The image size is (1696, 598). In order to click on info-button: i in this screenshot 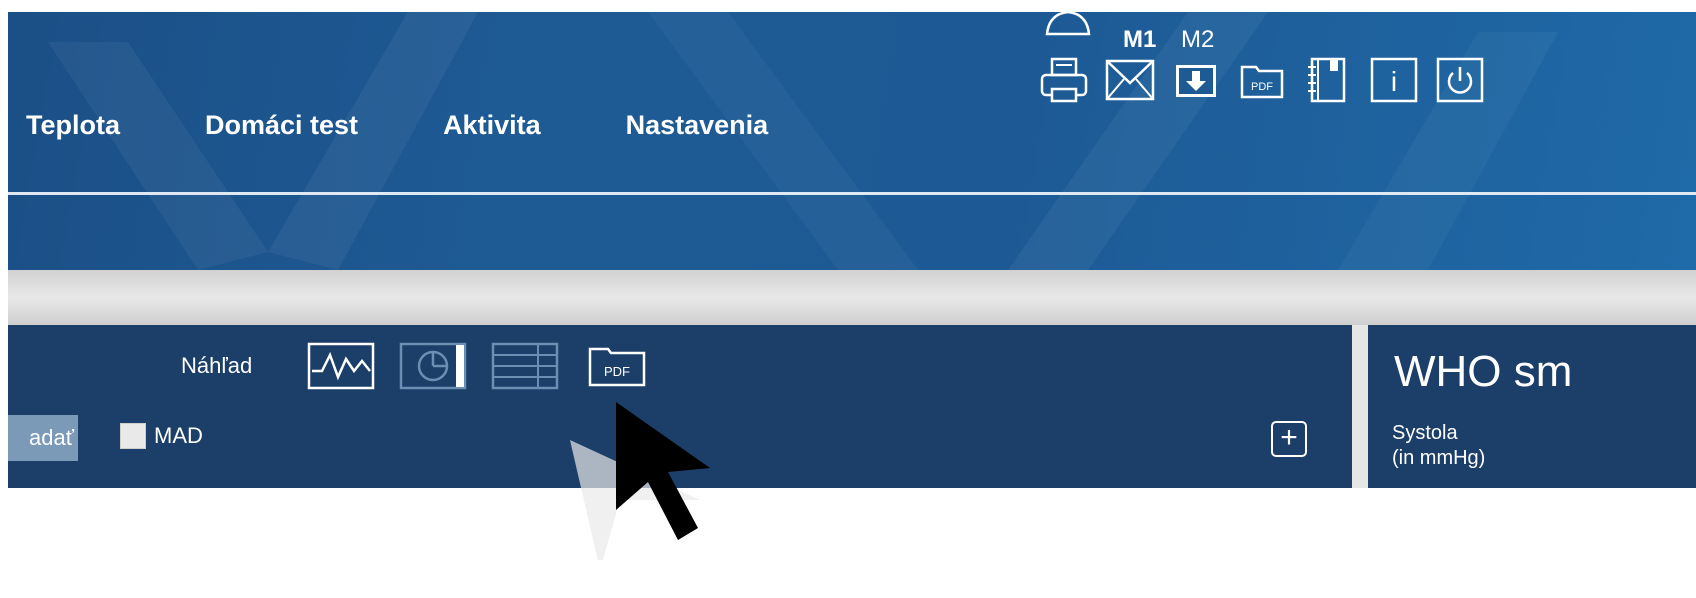, I will do `click(1394, 80)`.